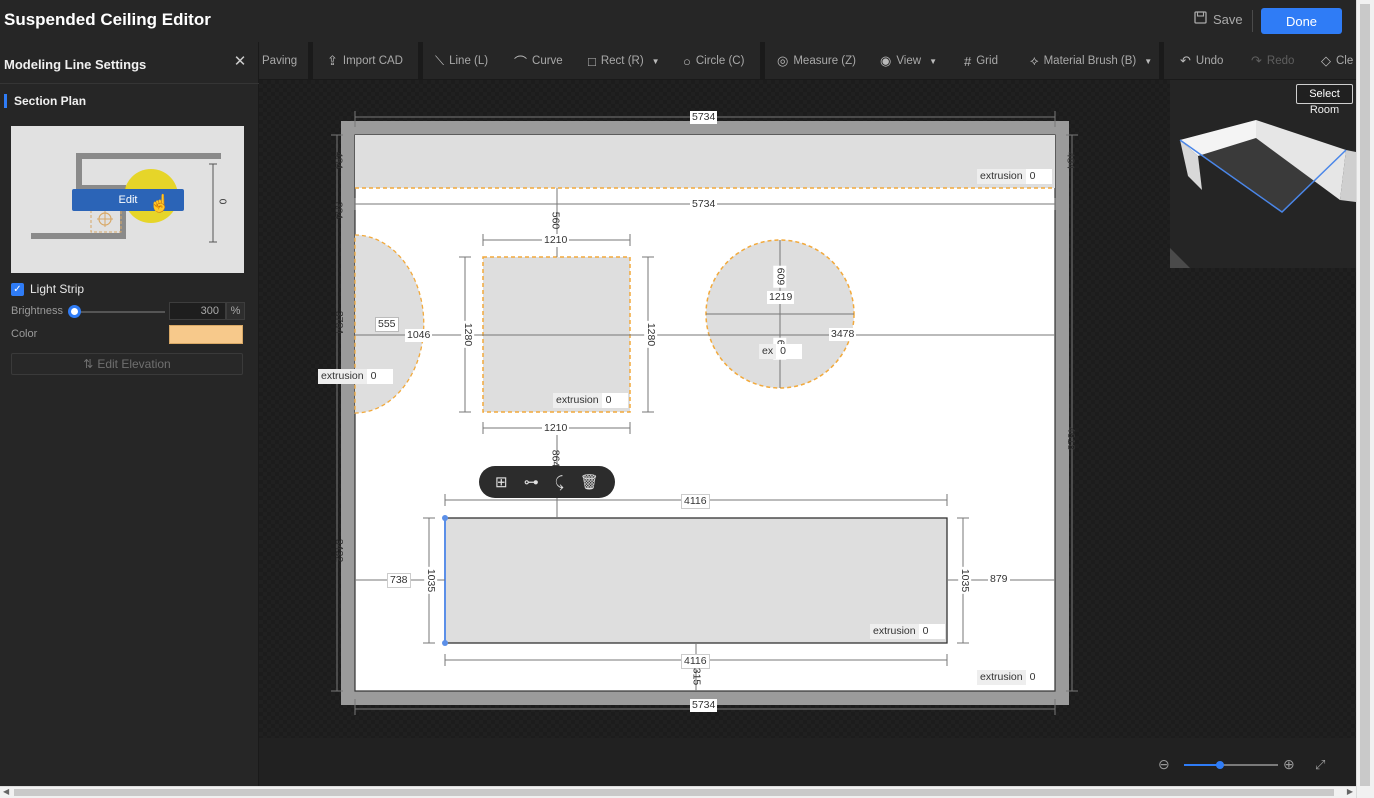  I want to click on horizontal-scroll-thumb, so click(674, 792).